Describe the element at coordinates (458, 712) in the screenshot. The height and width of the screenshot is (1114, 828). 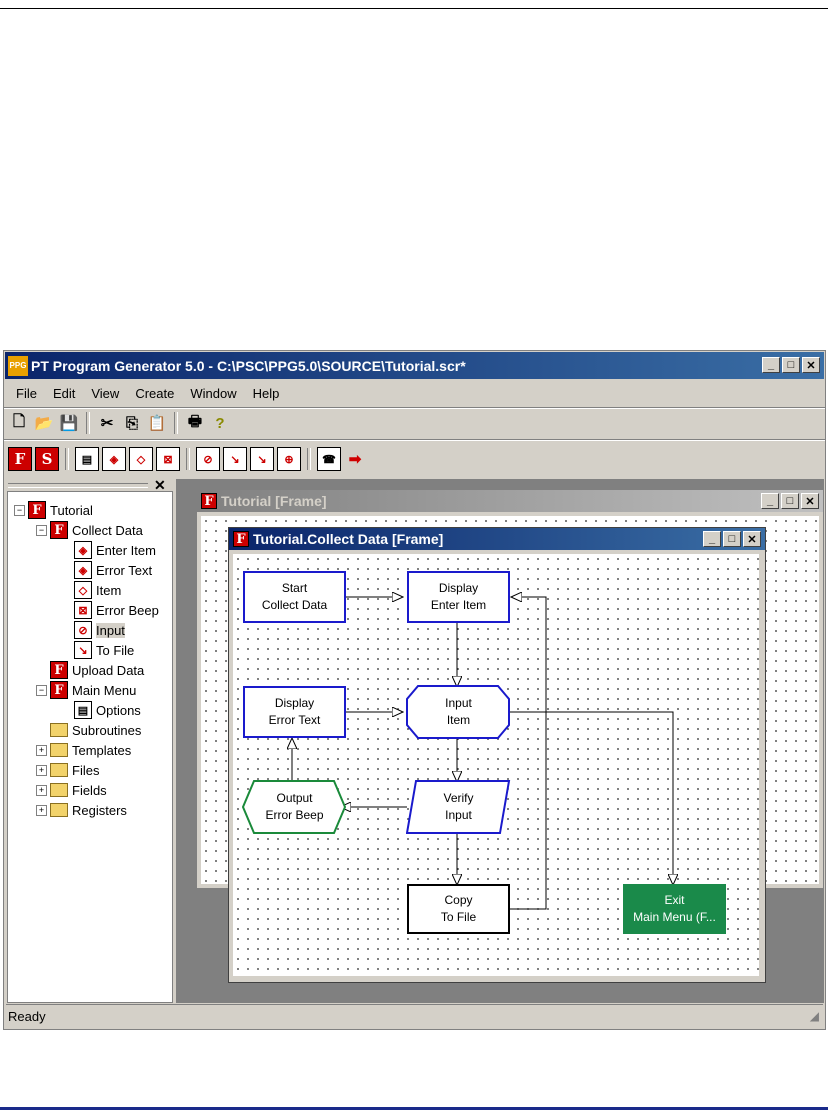
I see `node-input-item: Input Item` at that location.